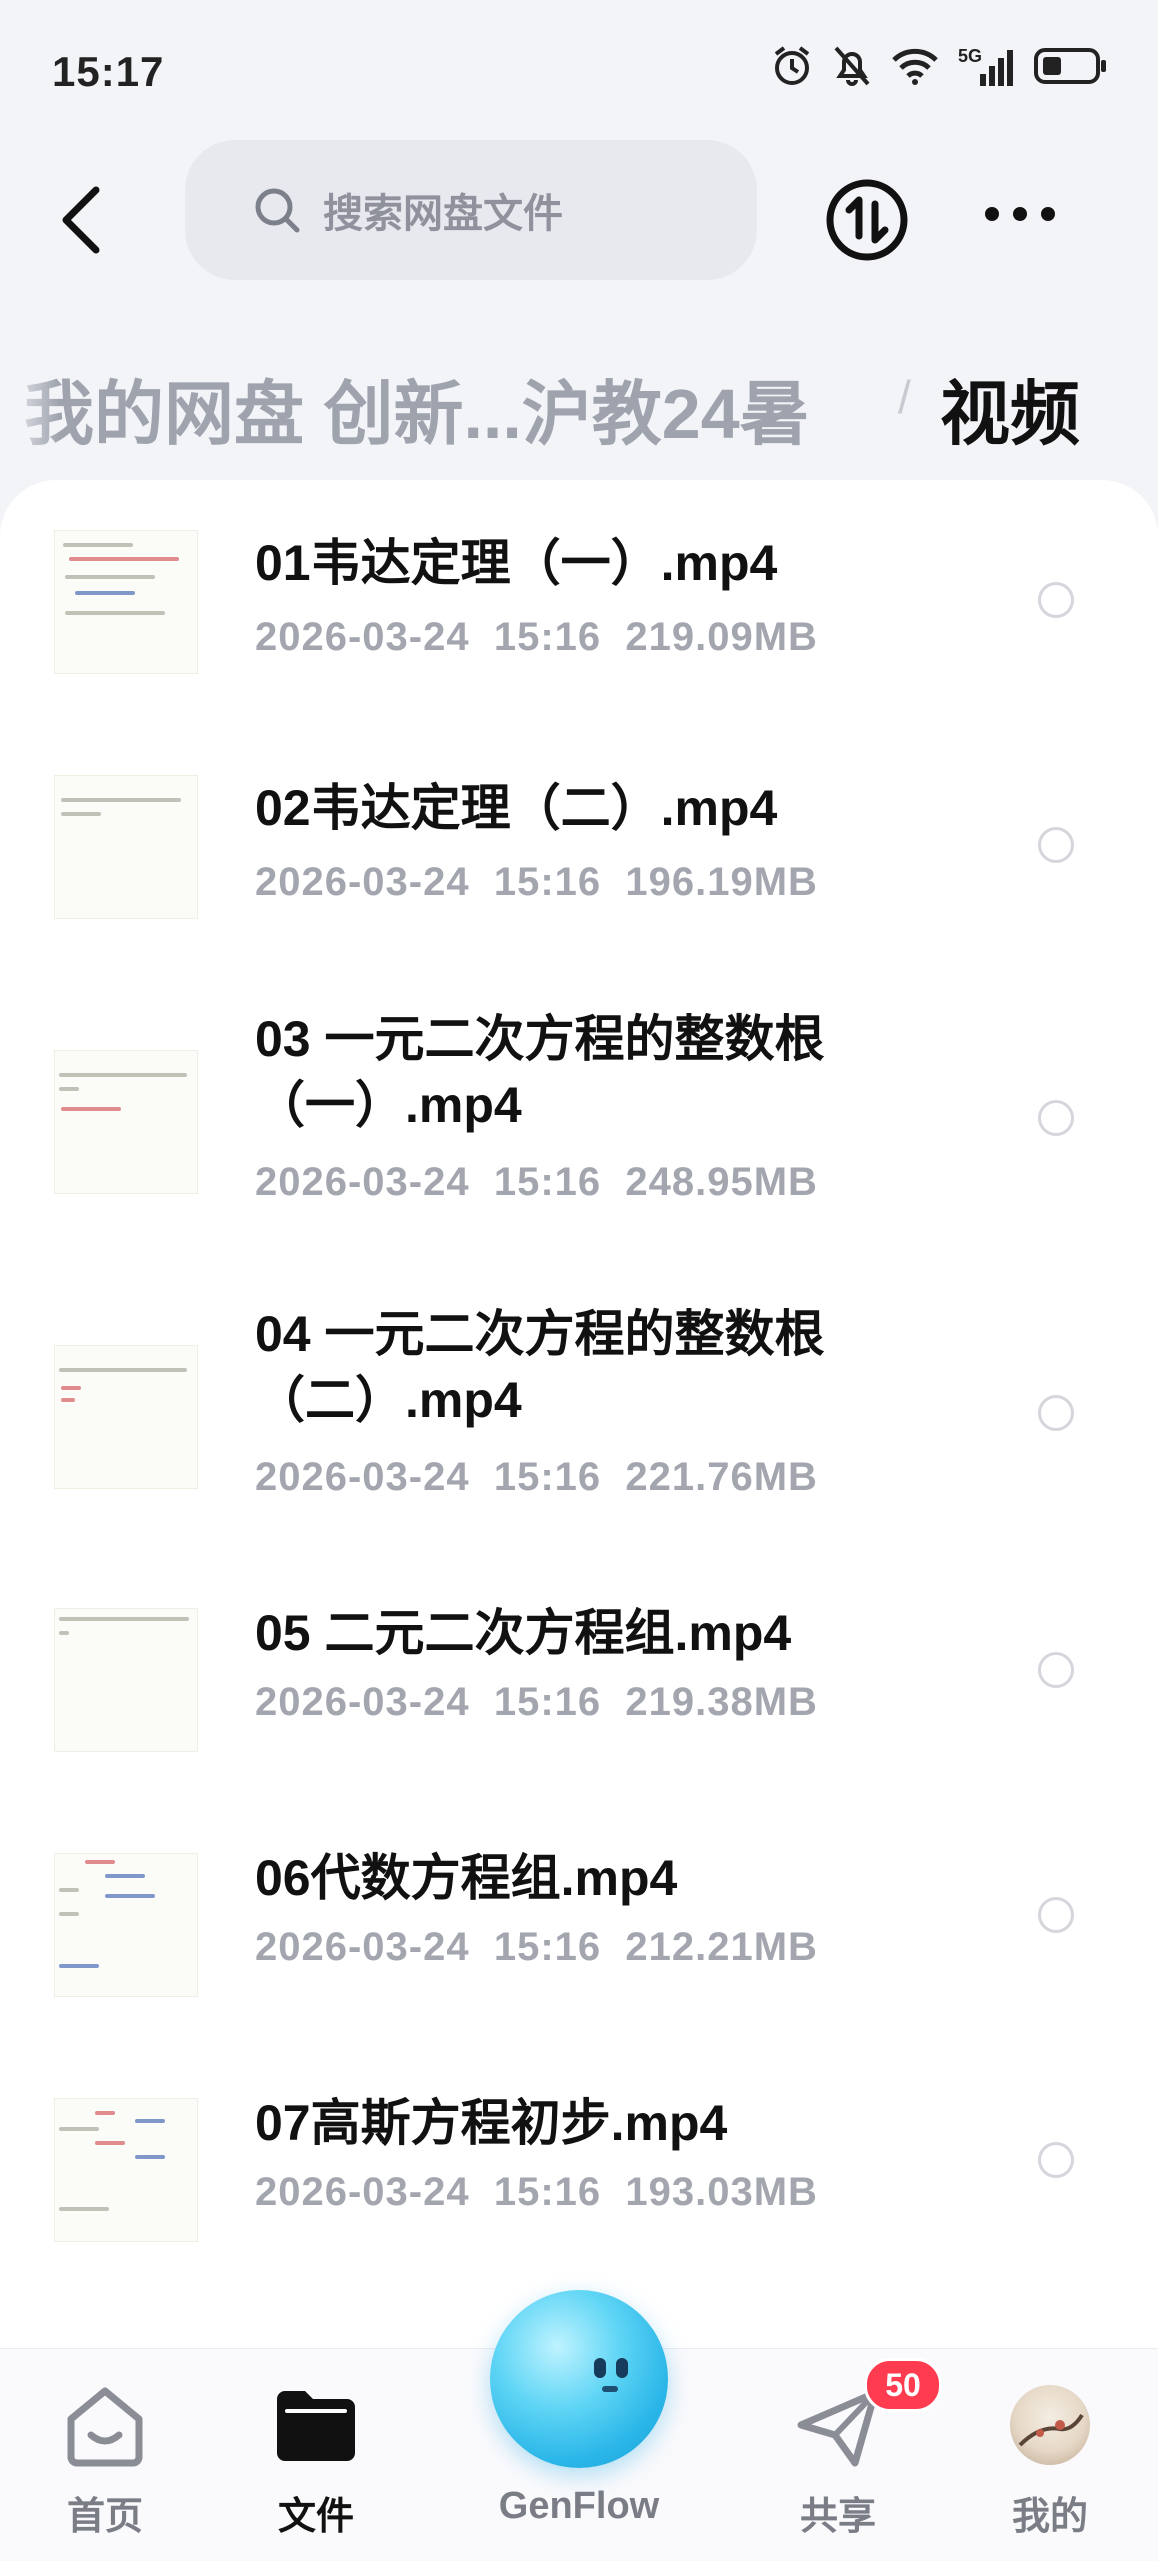 This screenshot has height=2561, width=1158. I want to click on chevron-left-icon, so click(82, 220).